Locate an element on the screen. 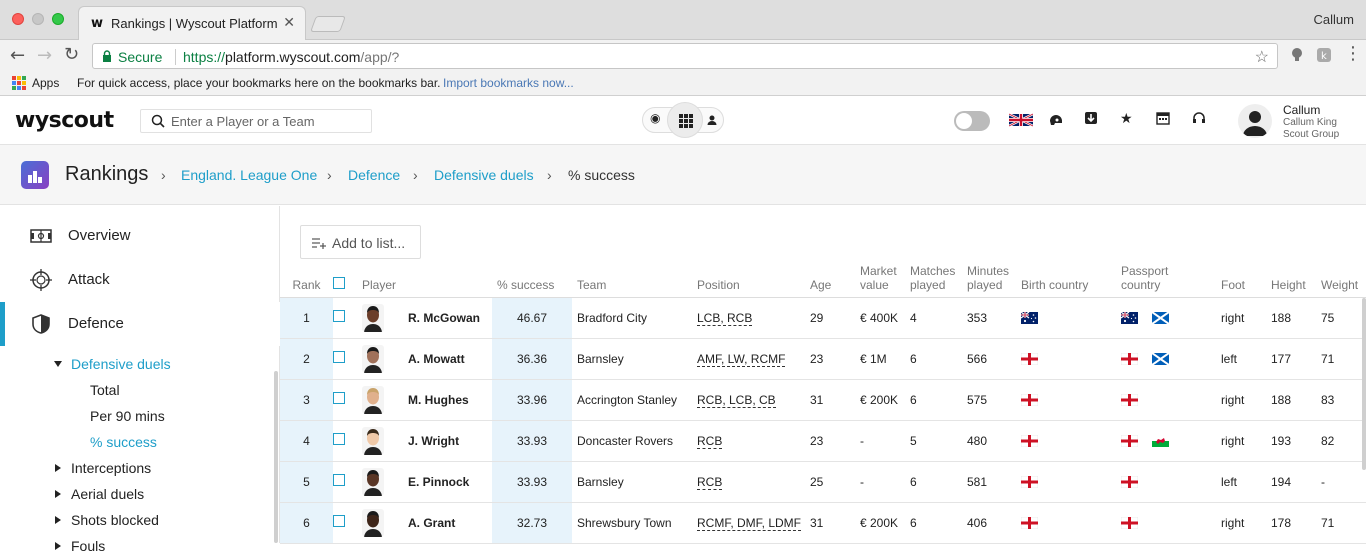 This screenshot has height=554, width=1366. team-cell: Shrewsbury Town is located at coordinates (632, 523).